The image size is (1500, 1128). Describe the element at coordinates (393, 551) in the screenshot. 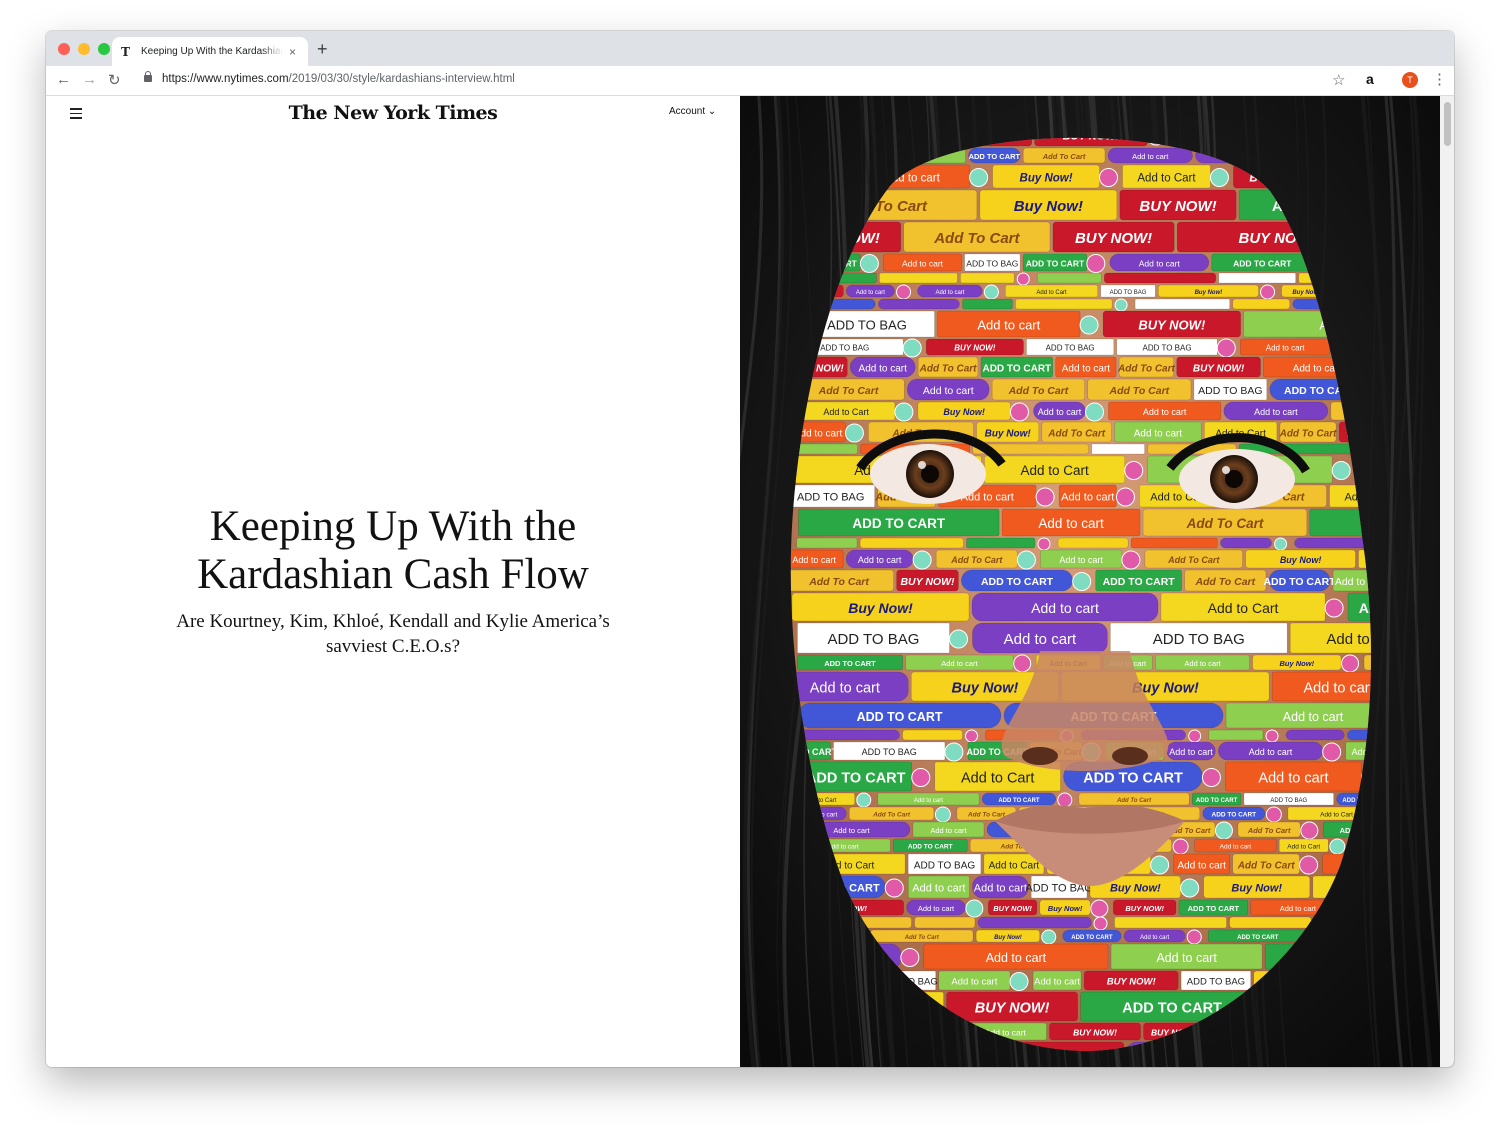

I see `headline: Keeping Up With the Kardashian Cash Flow` at that location.